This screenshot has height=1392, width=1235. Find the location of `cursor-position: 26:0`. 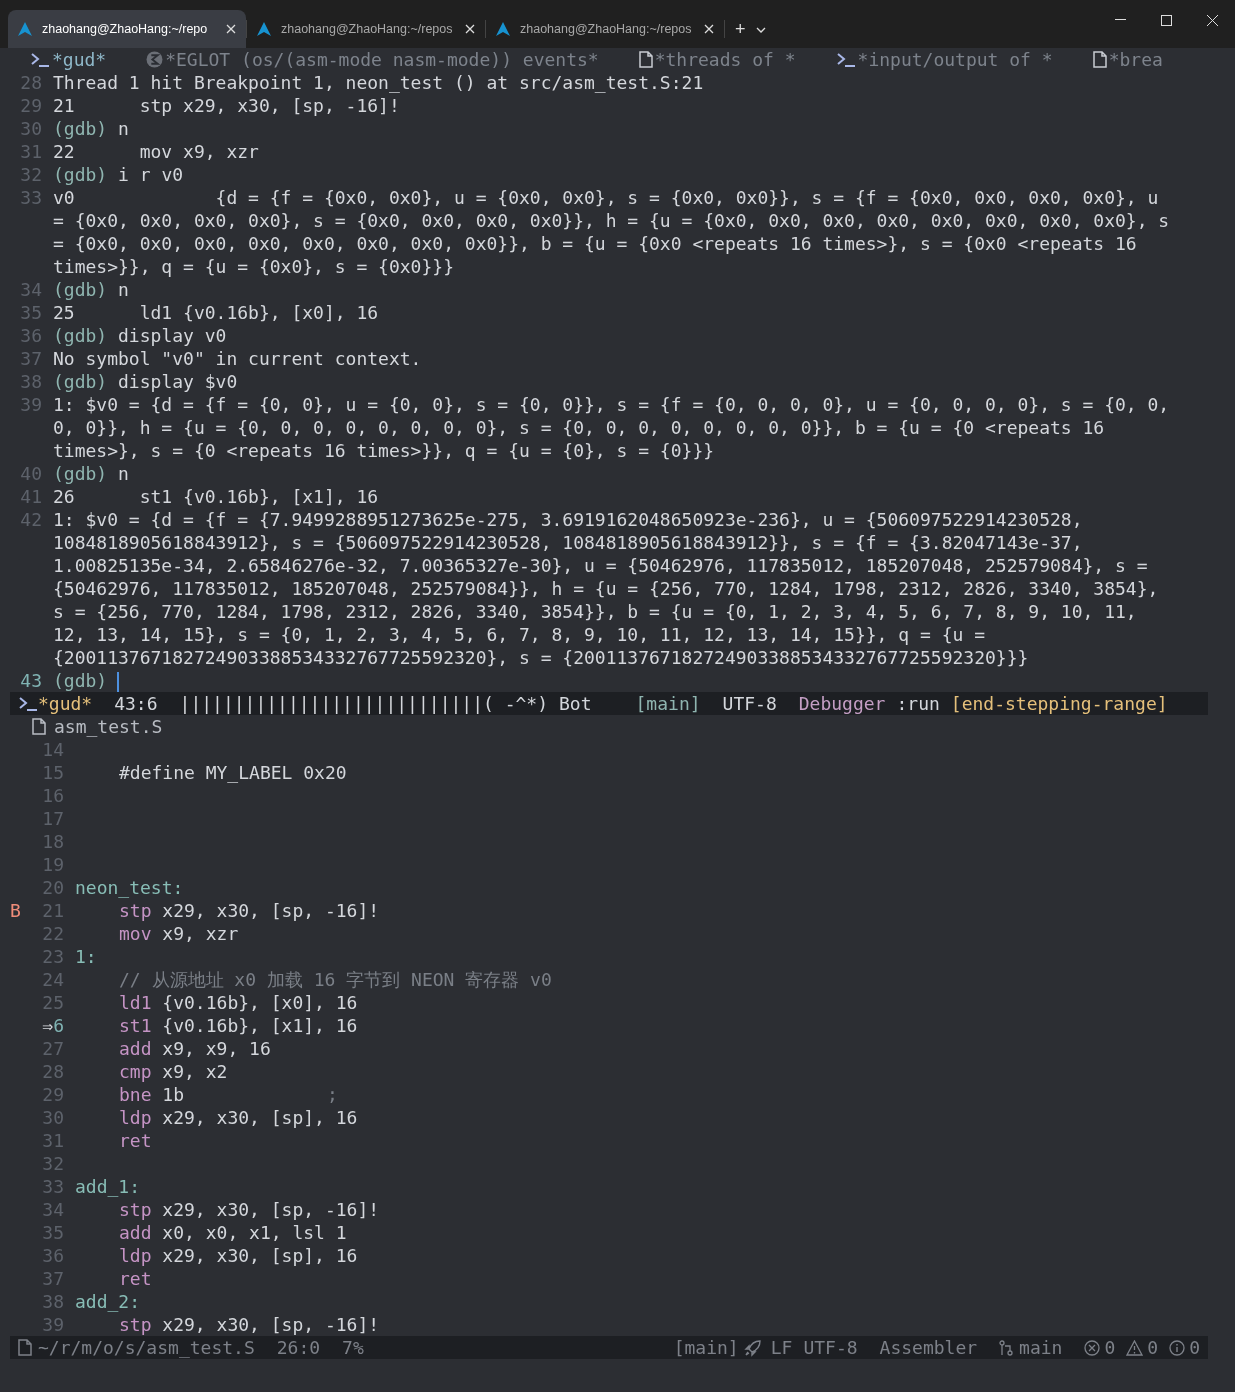

cursor-position: 26:0 is located at coordinates (298, 1347).